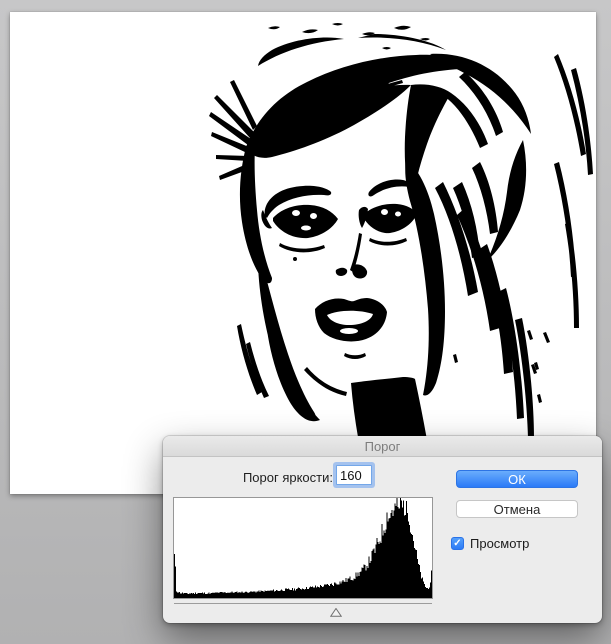 The image size is (611, 644). Describe the element at coordinates (354, 475) in the screenshot. I see `threshold-value-input` at that location.